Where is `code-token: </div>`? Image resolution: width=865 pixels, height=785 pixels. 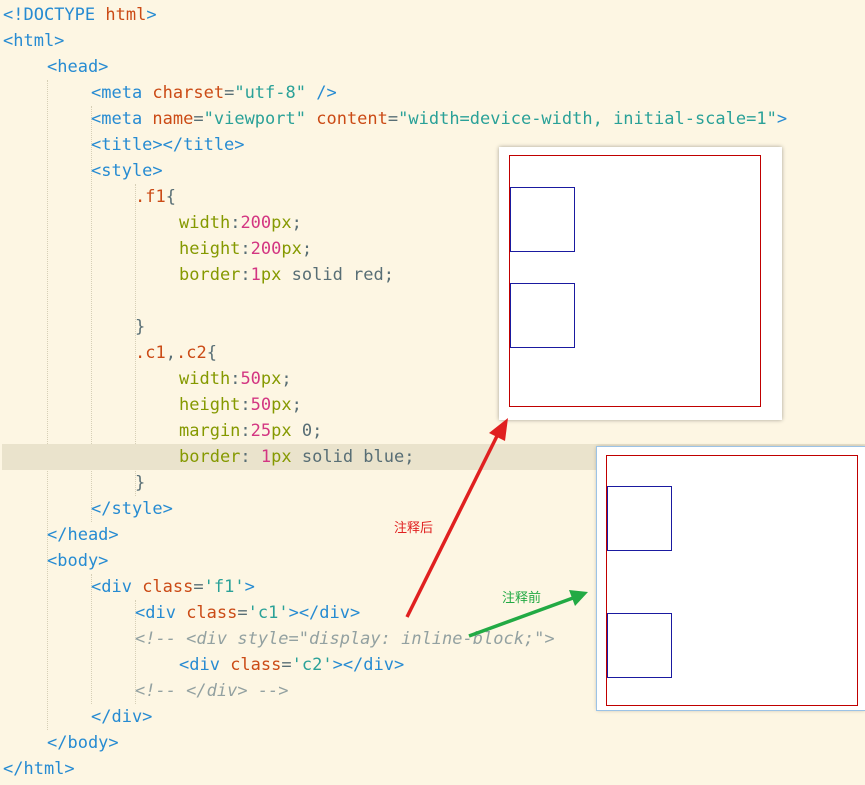 code-token: </div> is located at coordinates (122, 717).